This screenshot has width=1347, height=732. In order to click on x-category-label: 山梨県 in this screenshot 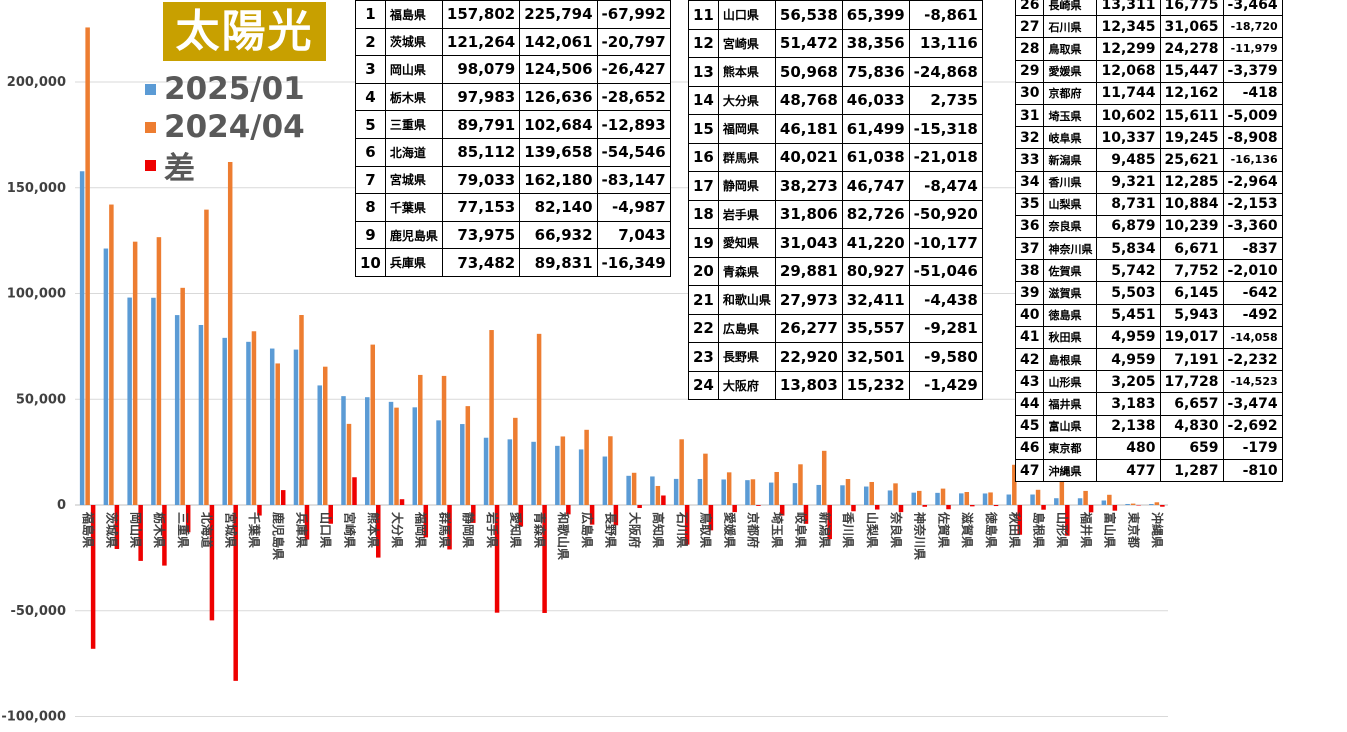, I will do `click(872, 530)`.